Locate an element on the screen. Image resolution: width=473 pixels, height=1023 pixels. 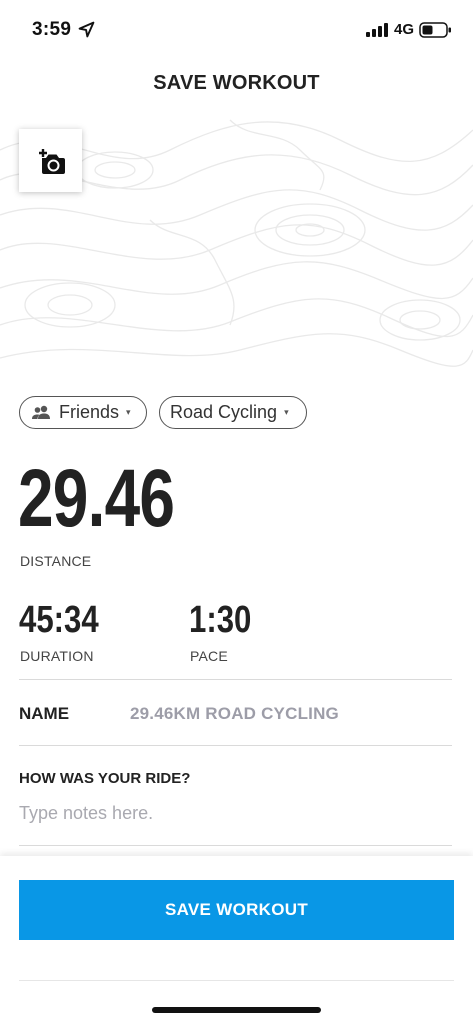
activity-name-field: 29.46KM ROAD CYCLING is located at coordinates (234, 714).